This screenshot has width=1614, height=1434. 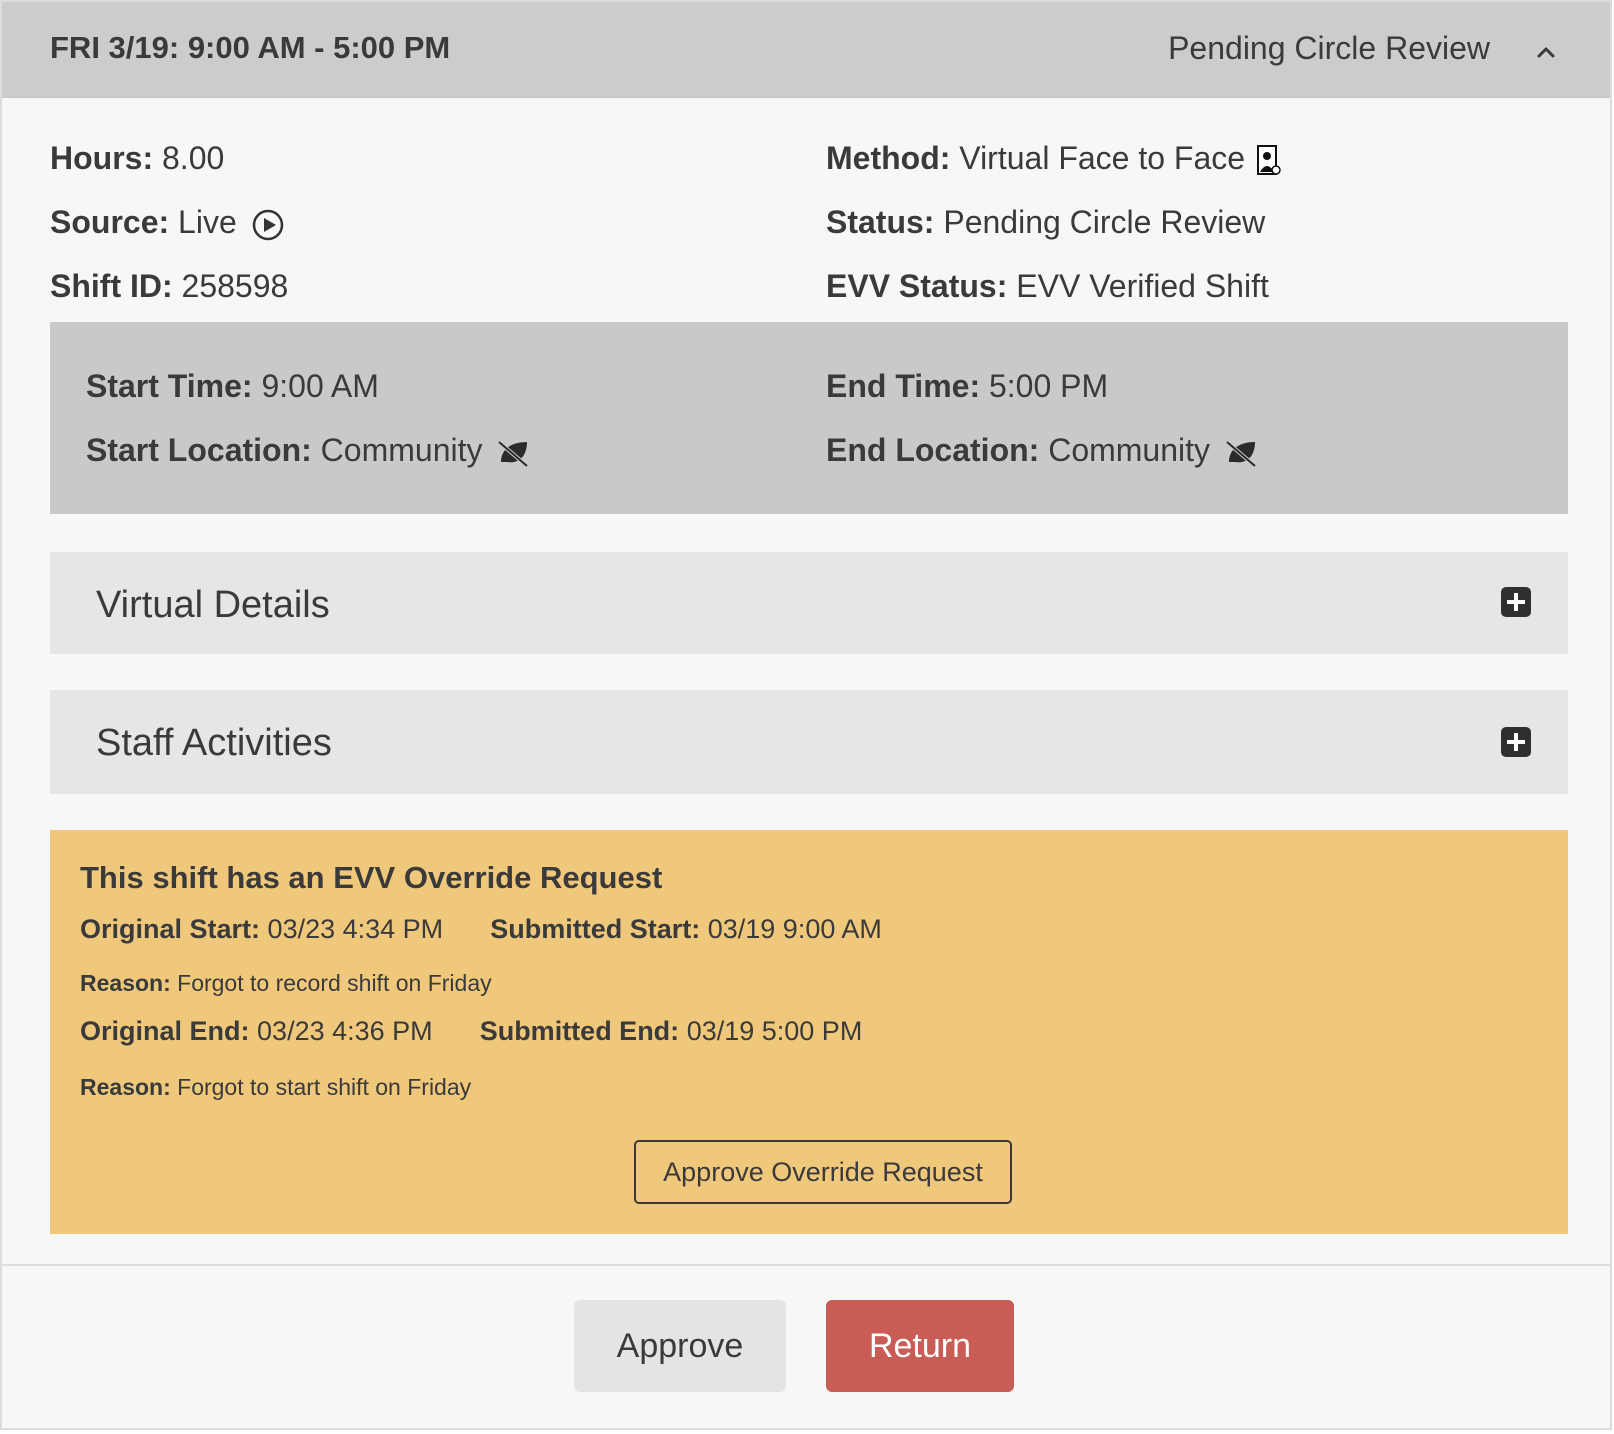 I want to click on shift-id-value: 258598, so click(x=235, y=286).